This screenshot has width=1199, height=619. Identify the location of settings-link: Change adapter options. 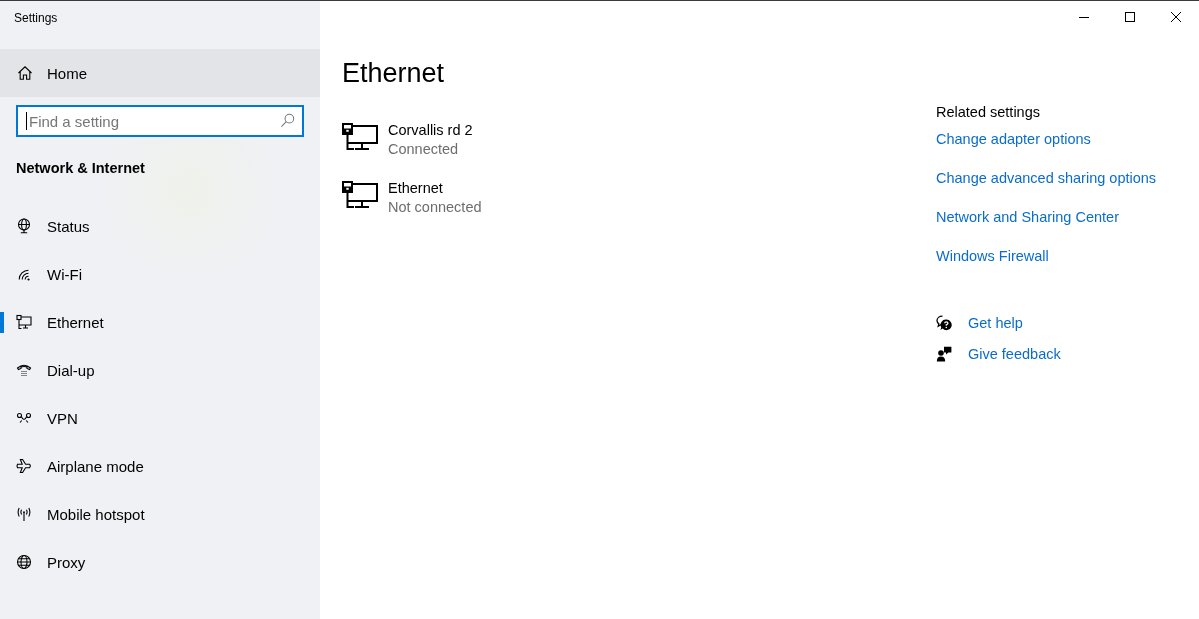
(1013, 139).